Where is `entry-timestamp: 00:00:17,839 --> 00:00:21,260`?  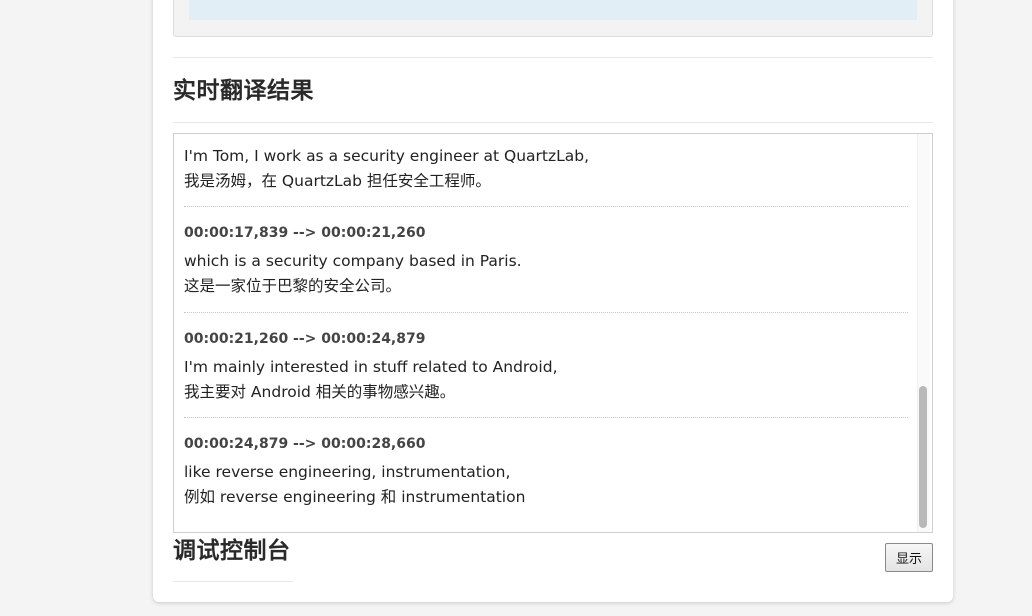
entry-timestamp: 00:00:17,839 --> 00:00:21,260 is located at coordinates (305, 233).